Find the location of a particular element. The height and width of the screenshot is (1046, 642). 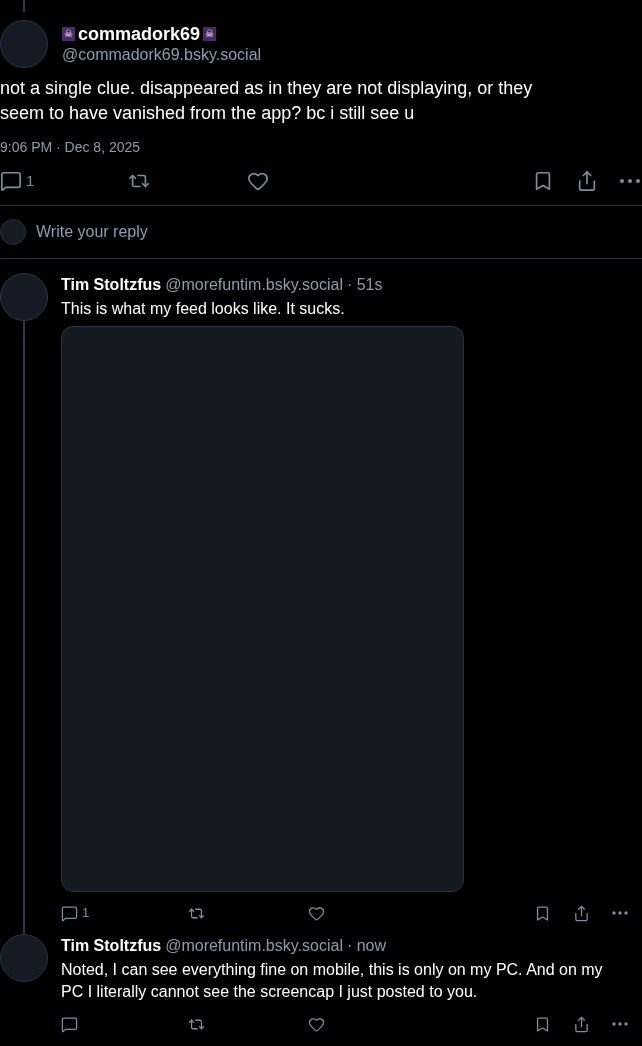

post-timestamp: 9:06 PM · Dec 8, 2025 is located at coordinates (71, 147).